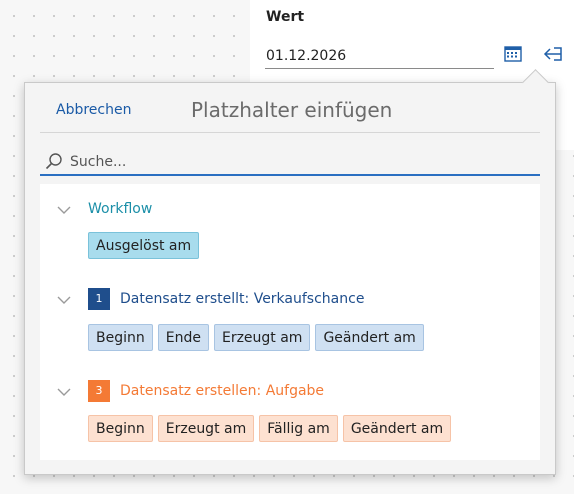 The image size is (574, 494). I want to click on chip-row-workflow: Ausgelöst am, so click(146, 245).